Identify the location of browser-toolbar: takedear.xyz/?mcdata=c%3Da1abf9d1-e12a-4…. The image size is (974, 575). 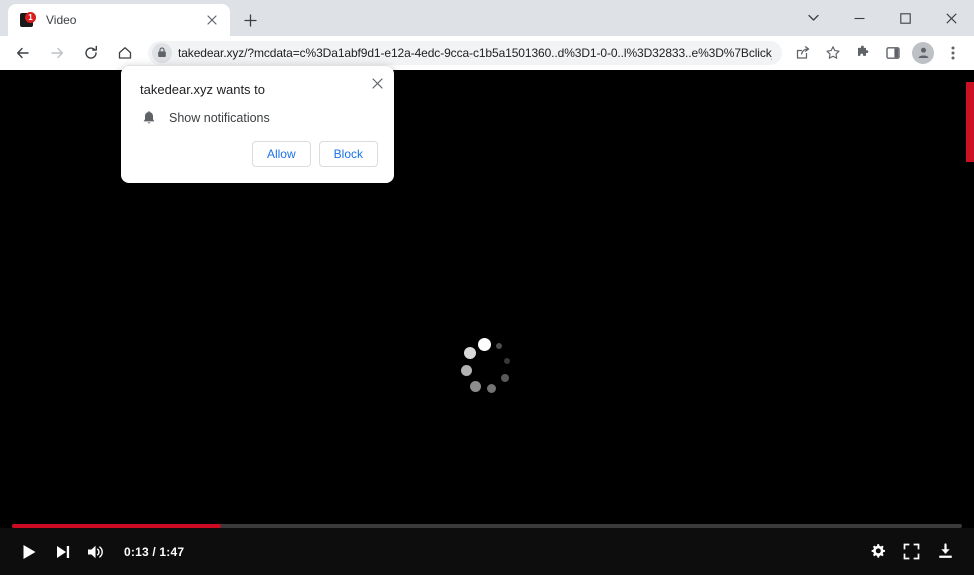
(487, 53).